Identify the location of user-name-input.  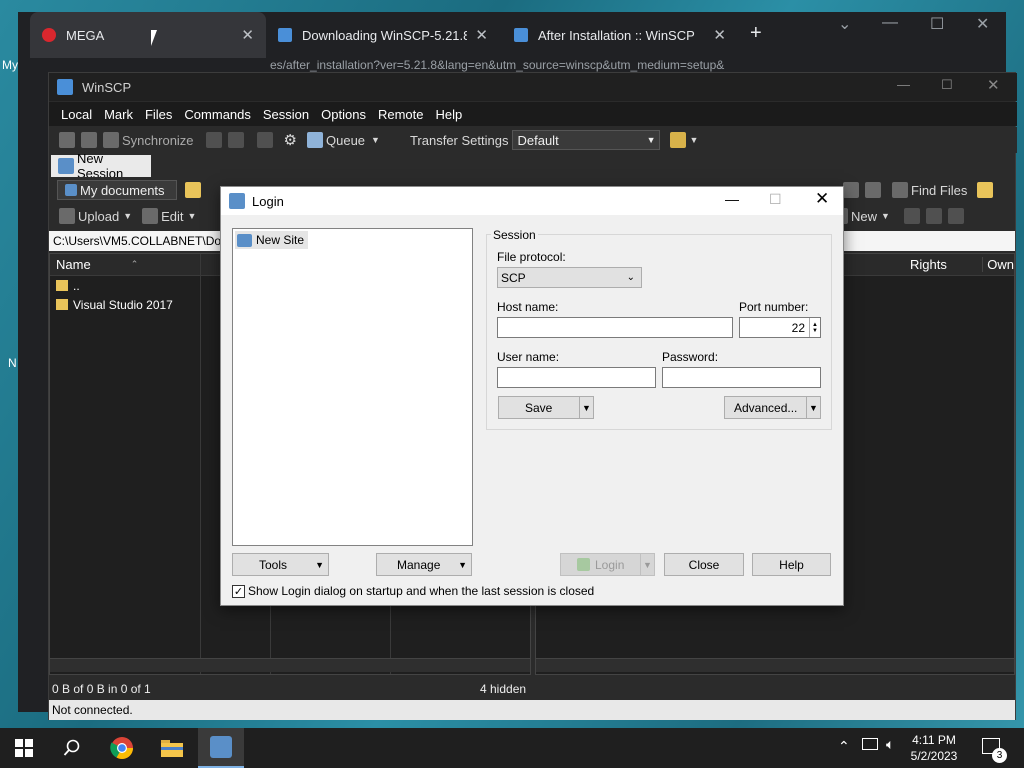
(576, 377).